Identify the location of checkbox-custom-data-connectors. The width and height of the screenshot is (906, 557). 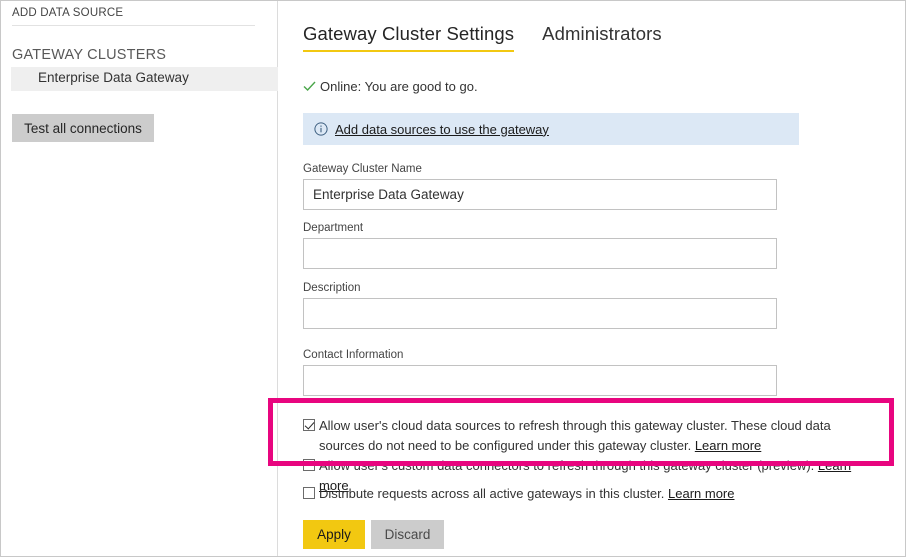
(309, 465).